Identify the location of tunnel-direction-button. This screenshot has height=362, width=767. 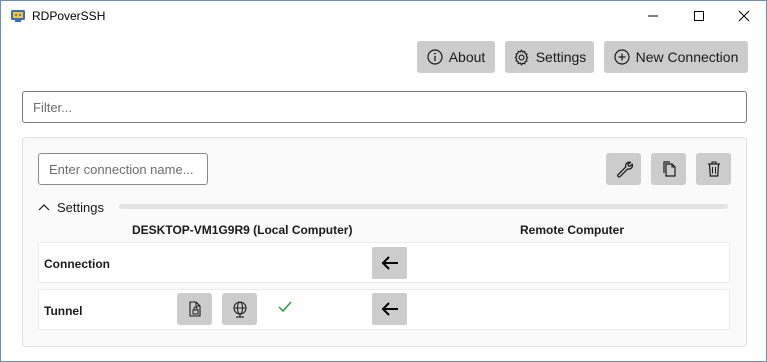
(389, 309).